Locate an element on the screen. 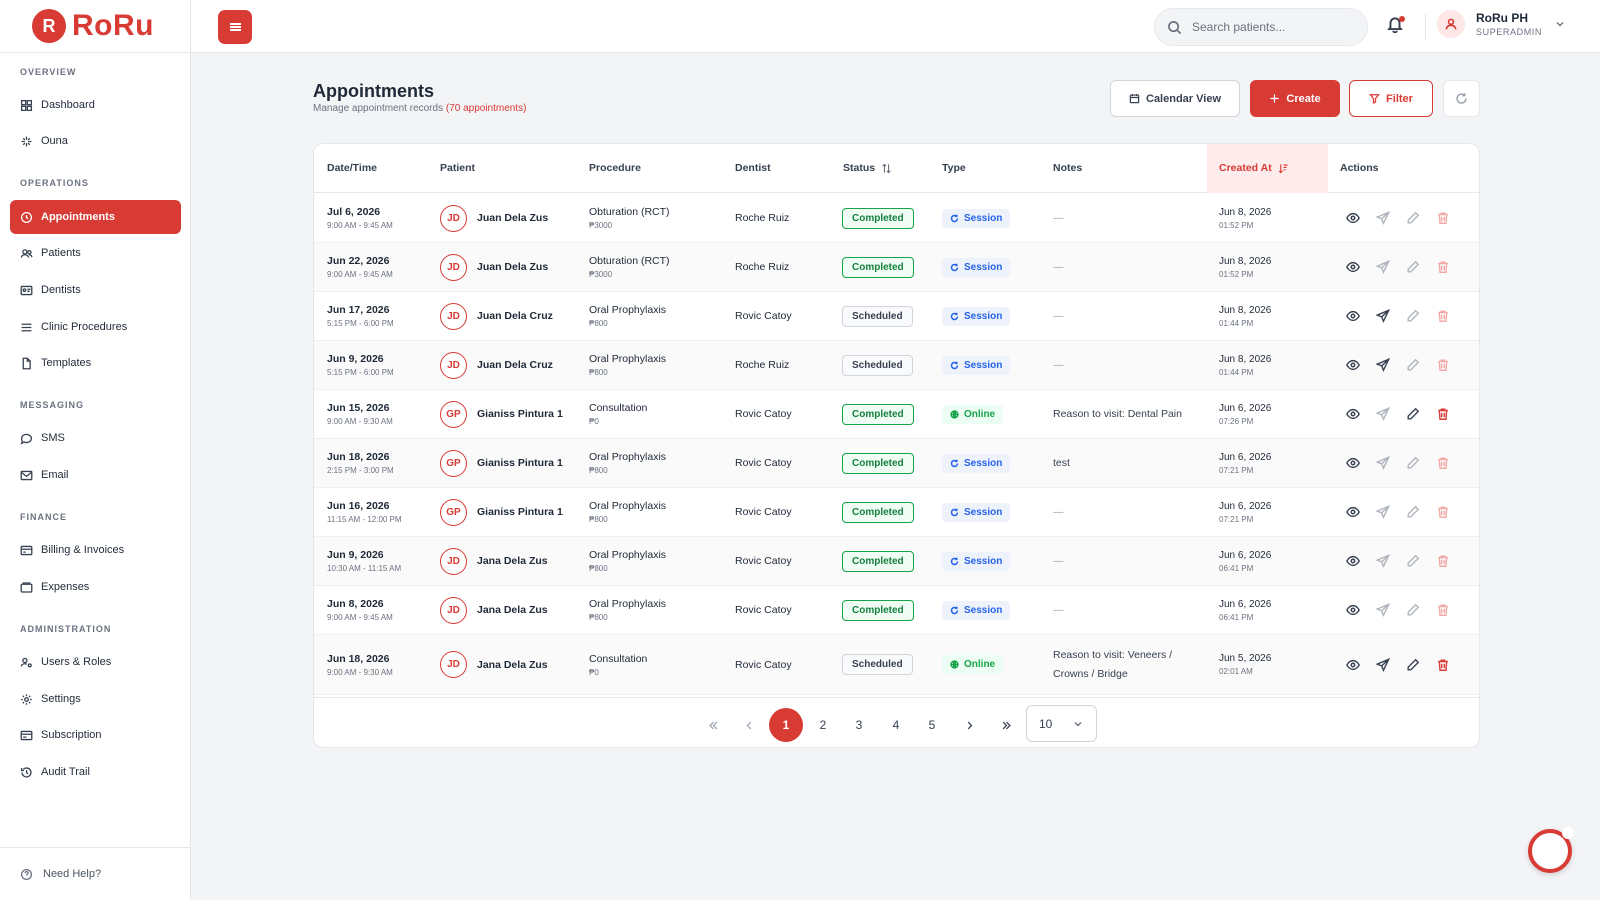 This screenshot has width=1600, height=900. col-notes: Notes is located at coordinates (1067, 168).